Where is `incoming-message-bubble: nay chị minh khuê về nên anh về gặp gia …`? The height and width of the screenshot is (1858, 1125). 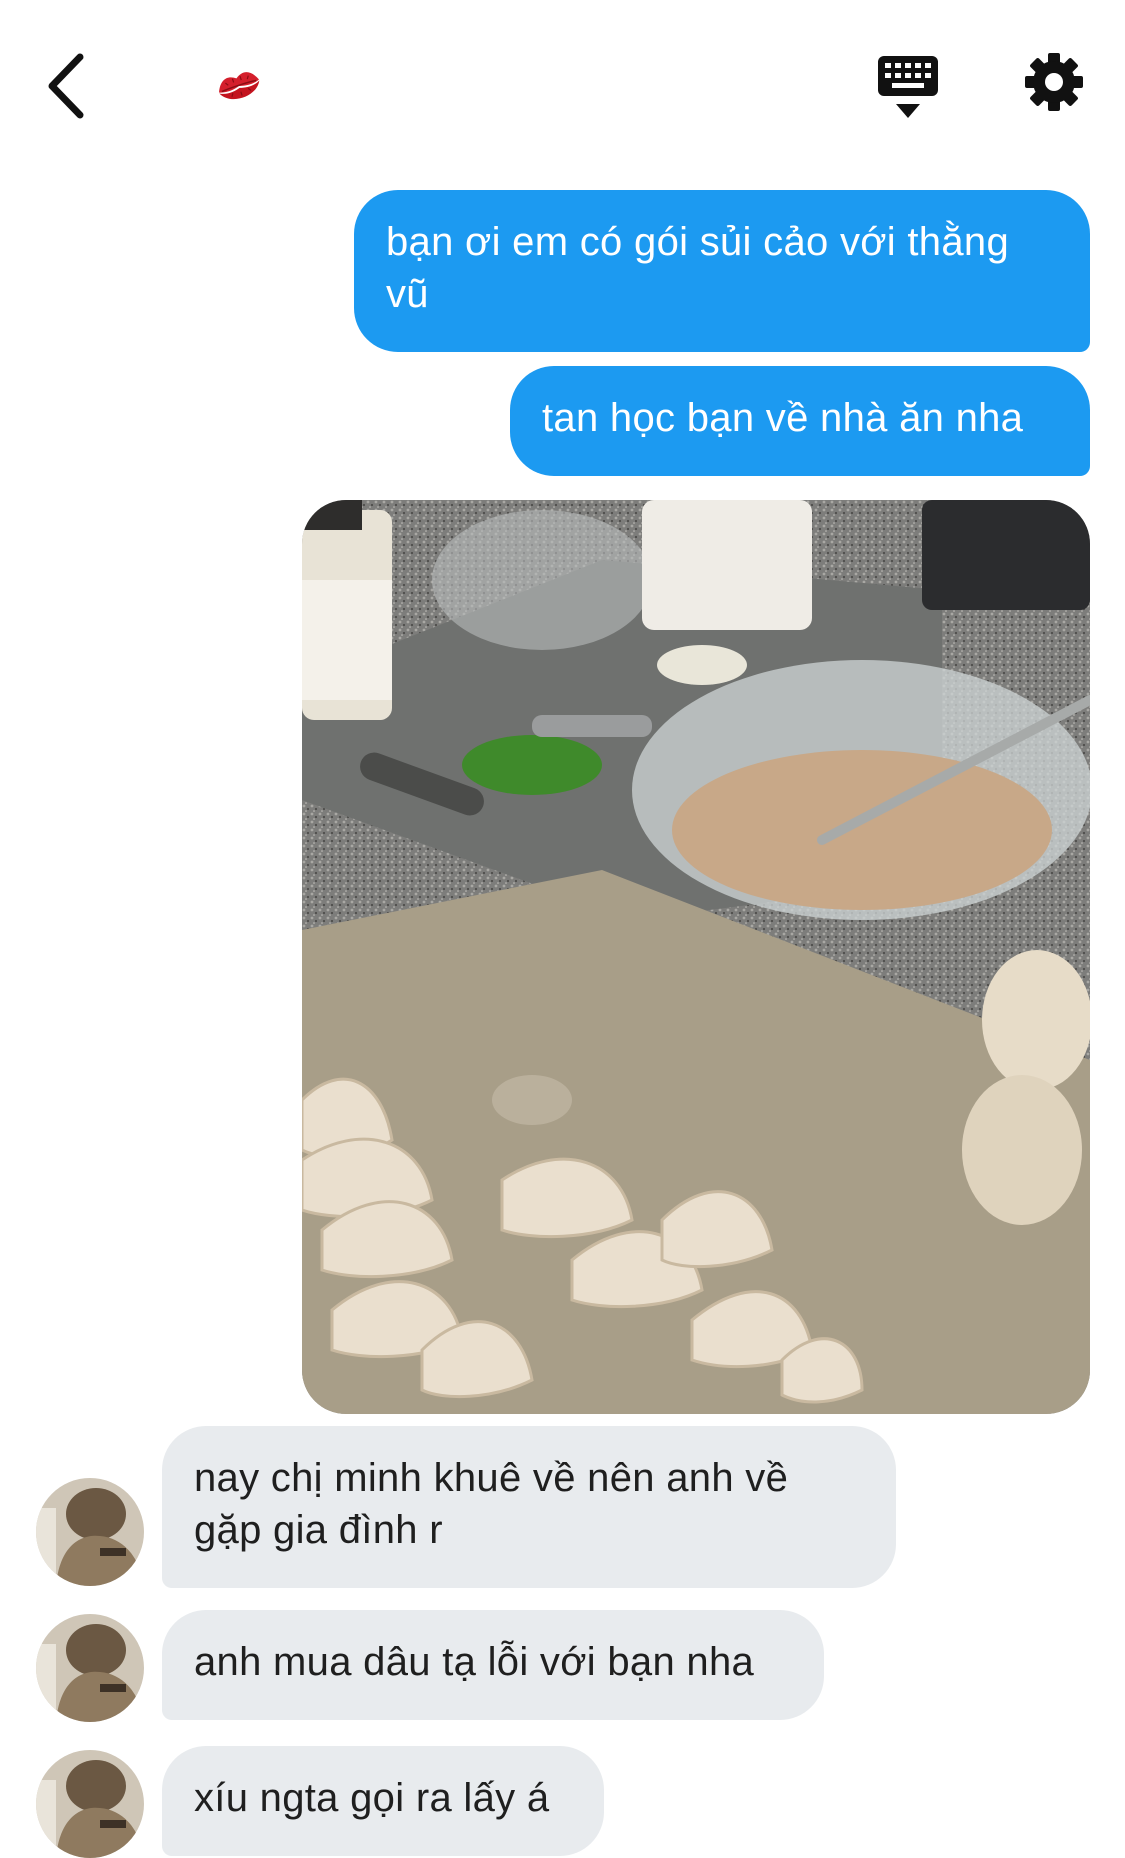 incoming-message-bubble: nay chị minh khuê về nên anh về gặp gia … is located at coordinates (529, 1507).